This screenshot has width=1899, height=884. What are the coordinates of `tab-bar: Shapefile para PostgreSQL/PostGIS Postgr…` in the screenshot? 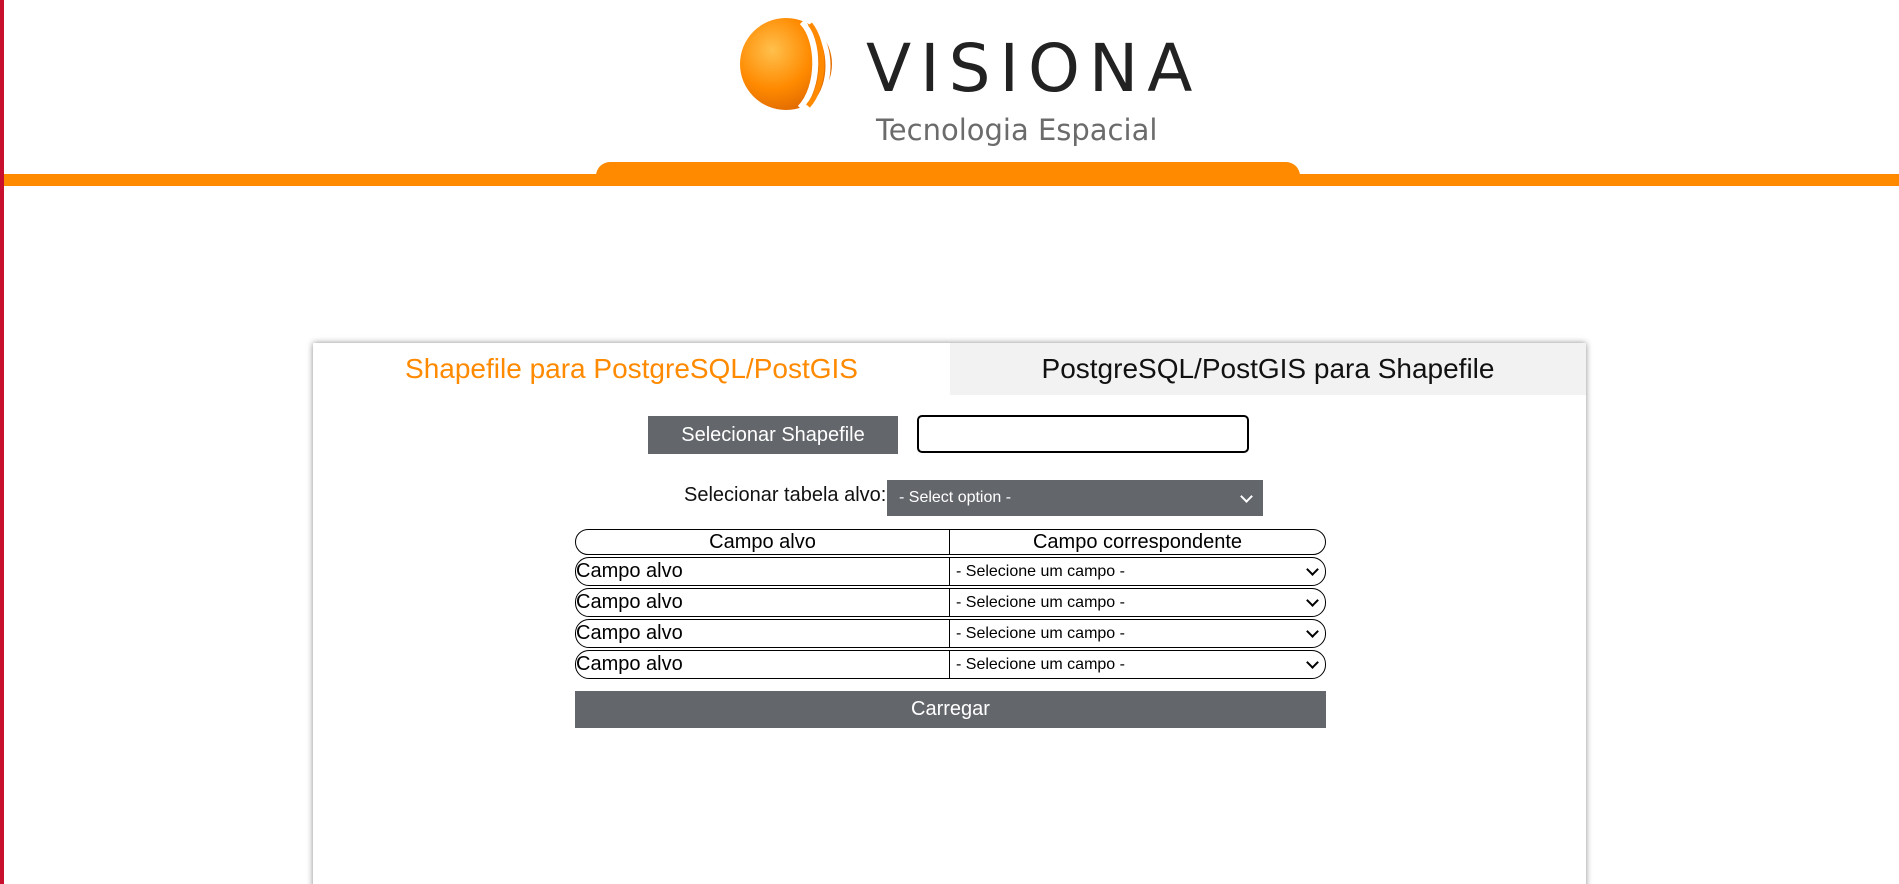 It's located at (949, 369).